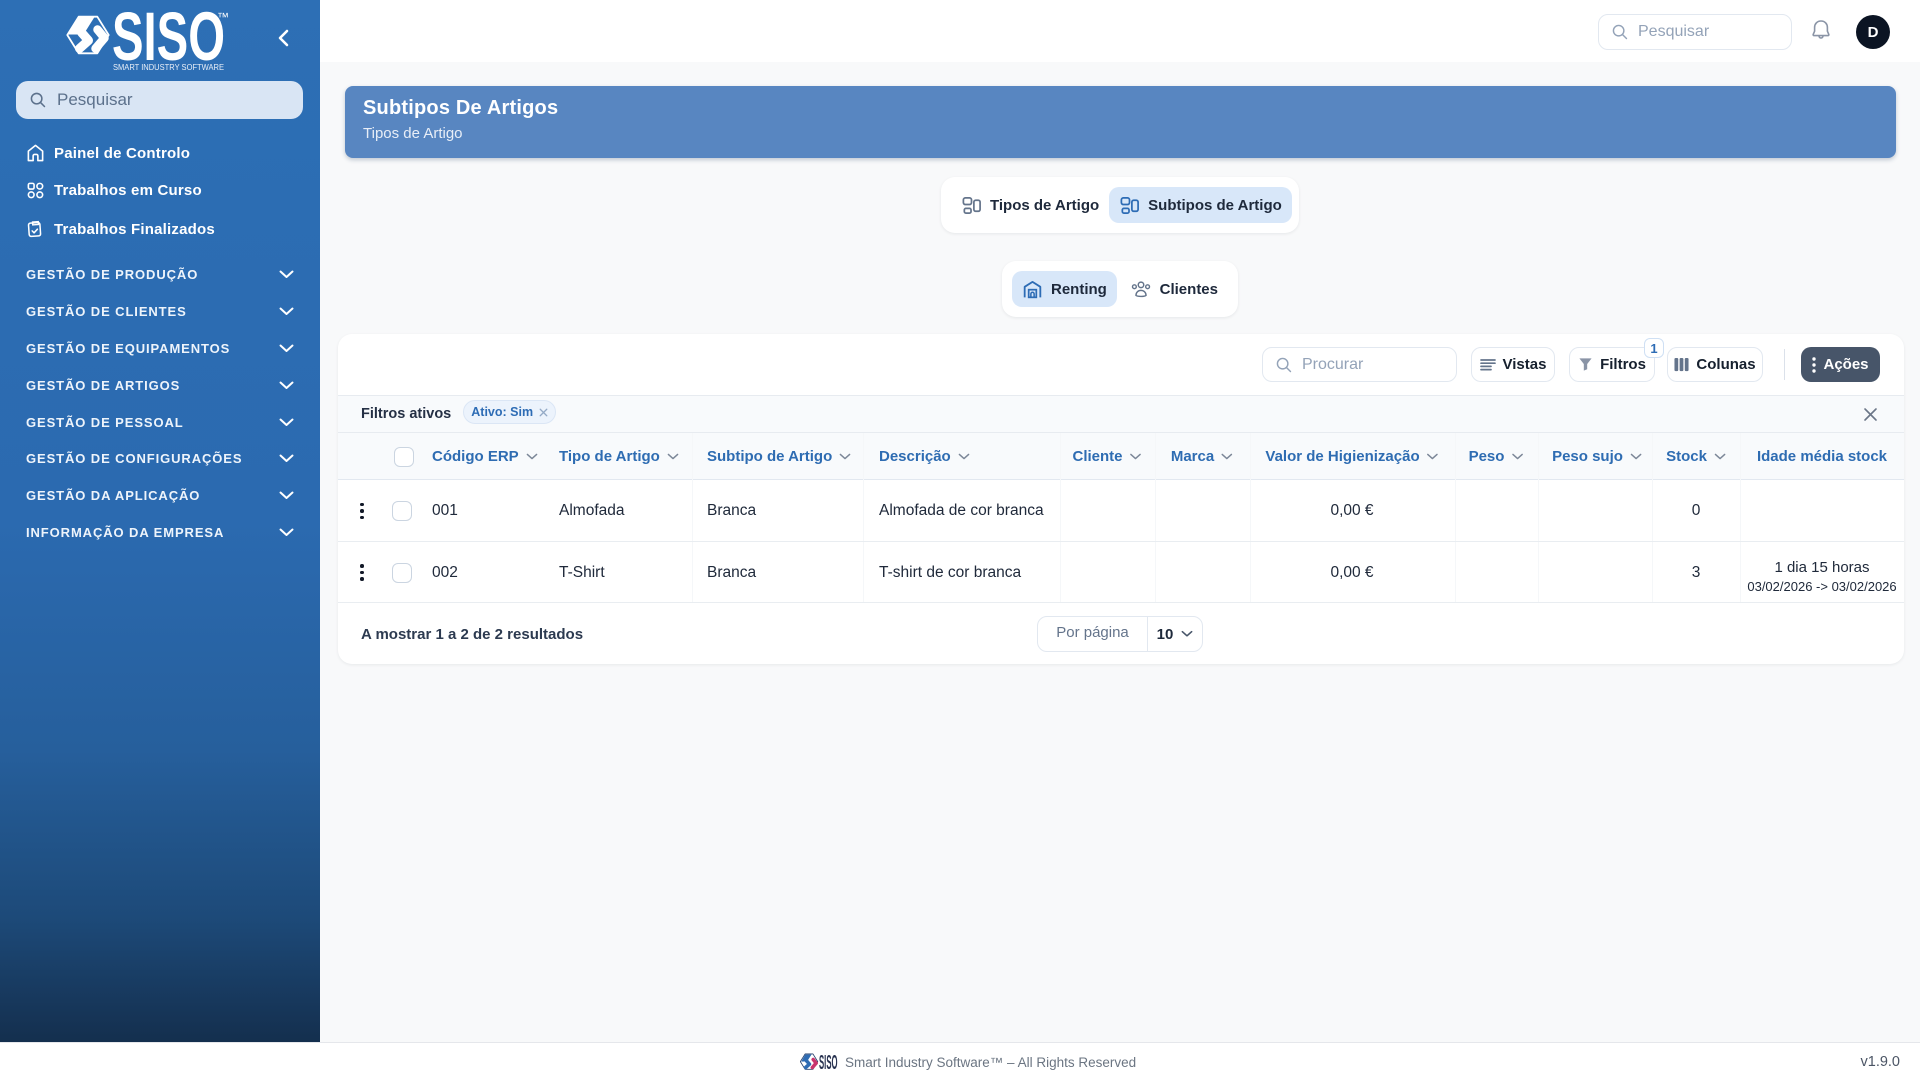  I want to click on svg-text: SMART INDUSTRY SOFTWARE, so click(168, 67).